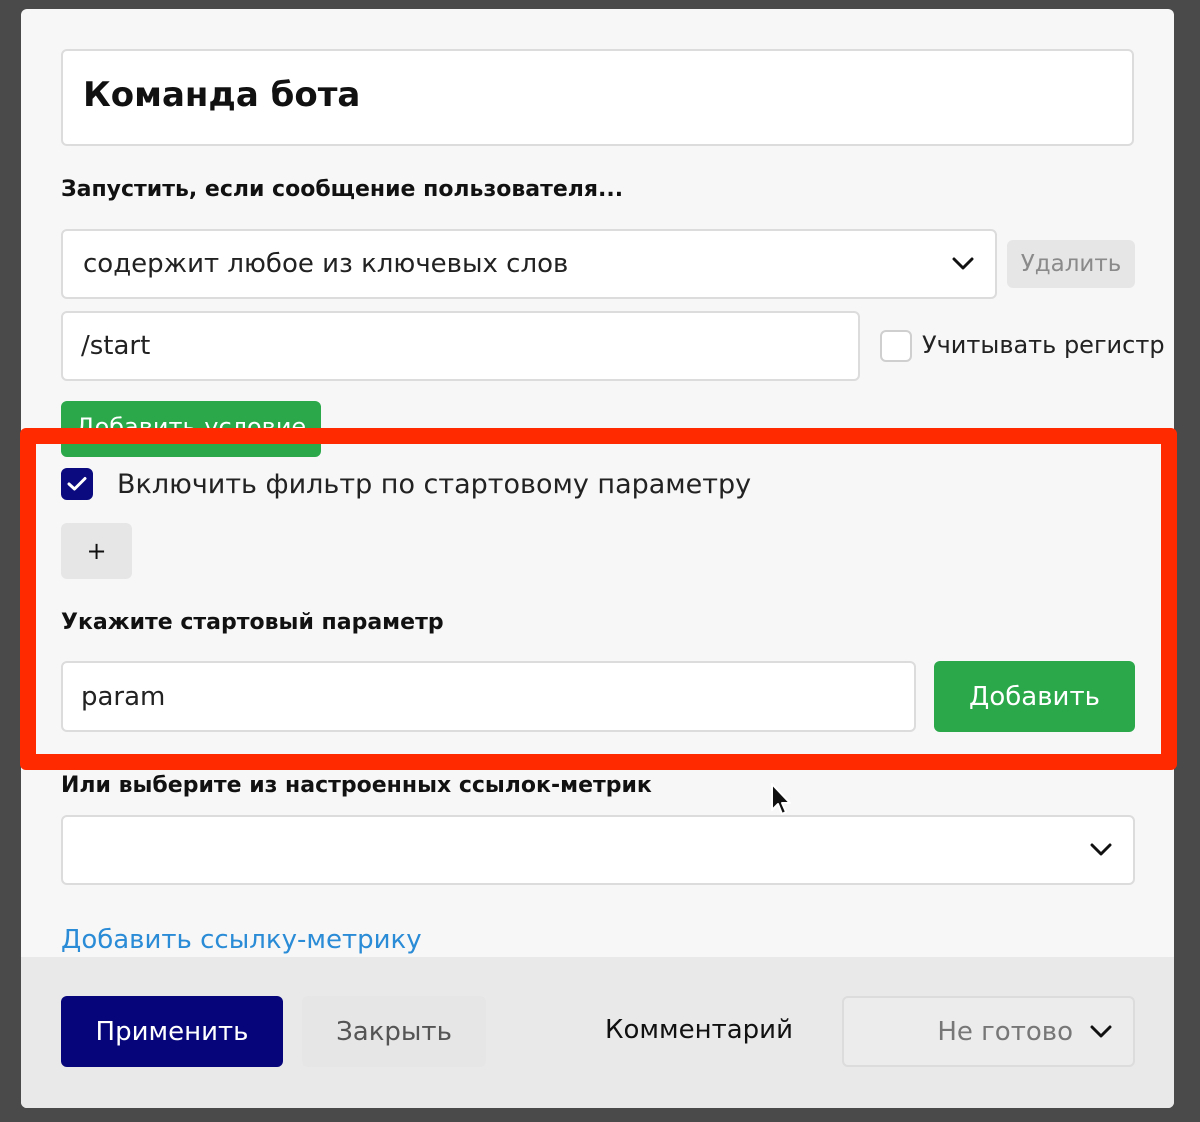 The height and width of the screenshot is (1122, 1200). Describe the element at coordinates (172, 1031) in the screenshot. I see `apply-button: Применить` at that location.